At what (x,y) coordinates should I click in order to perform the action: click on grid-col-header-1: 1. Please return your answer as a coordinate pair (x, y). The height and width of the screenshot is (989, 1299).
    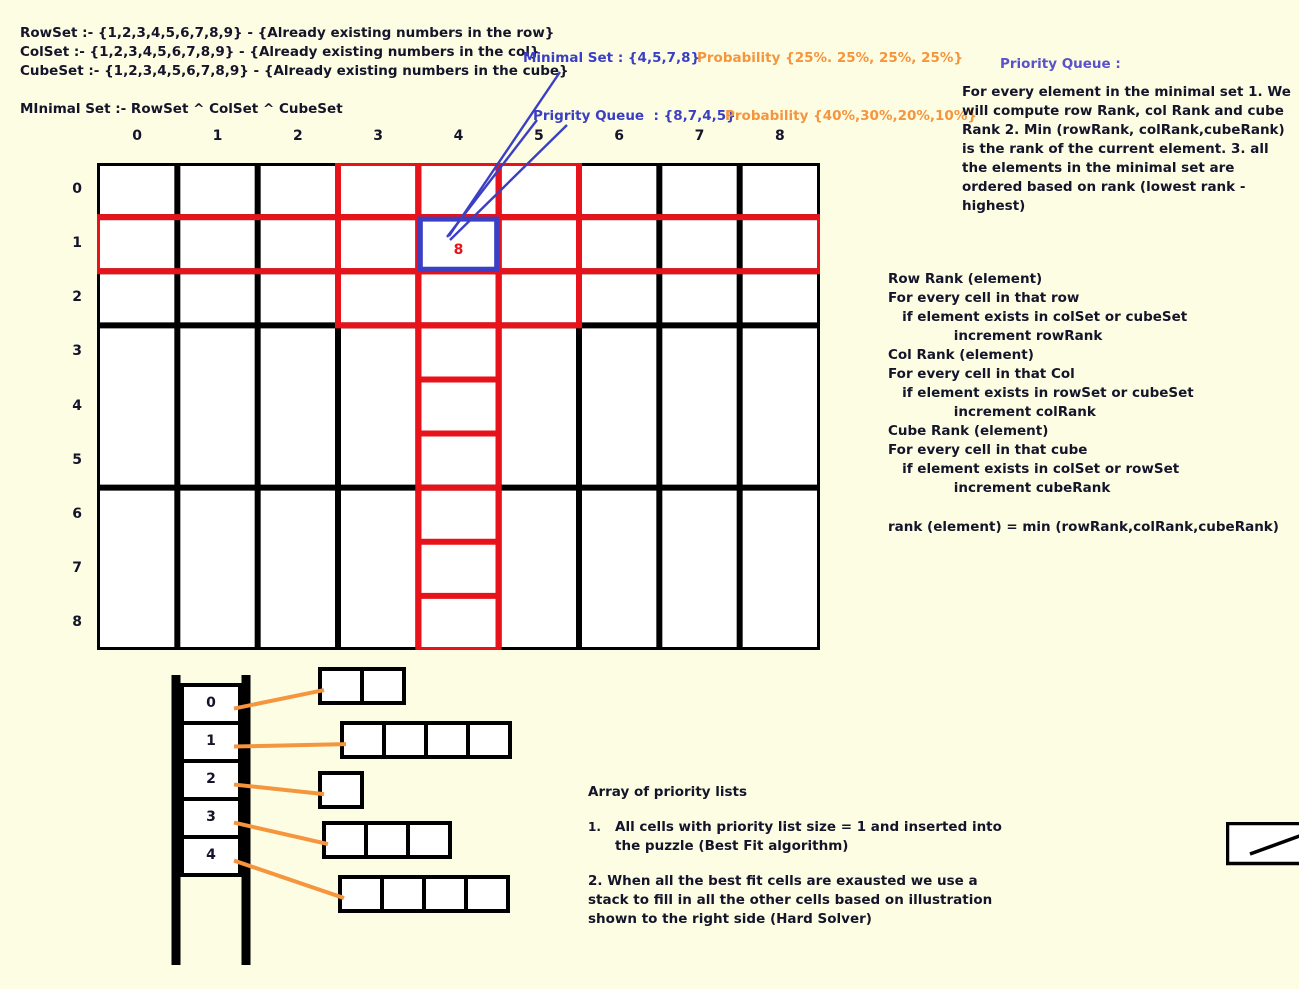
    Looking at the image, I should click on (217, 136).